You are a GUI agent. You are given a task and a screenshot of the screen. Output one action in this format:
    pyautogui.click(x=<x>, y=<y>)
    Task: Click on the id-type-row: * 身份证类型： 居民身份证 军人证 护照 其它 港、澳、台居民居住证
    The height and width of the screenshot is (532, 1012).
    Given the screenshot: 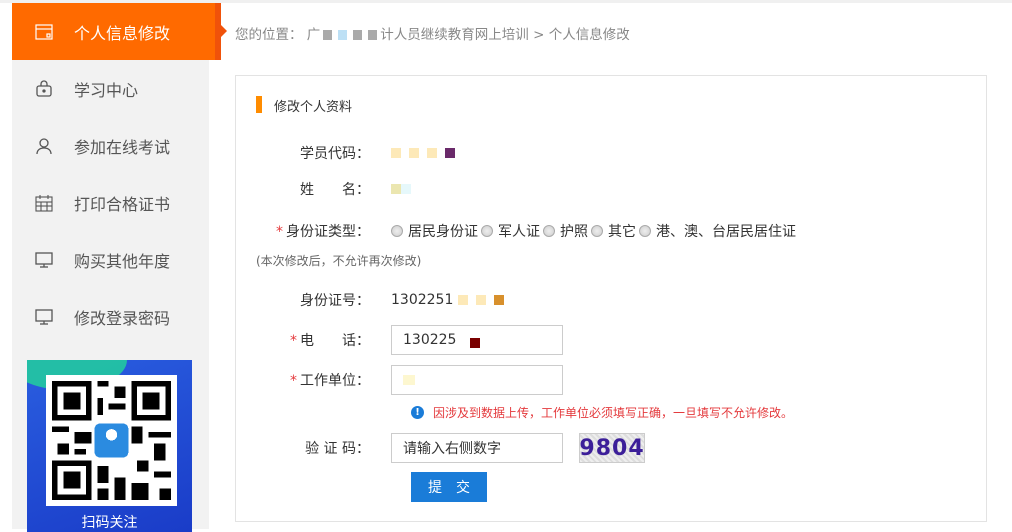 What is the action you would take?
    pyautogui.click(x=517, y=231)
    